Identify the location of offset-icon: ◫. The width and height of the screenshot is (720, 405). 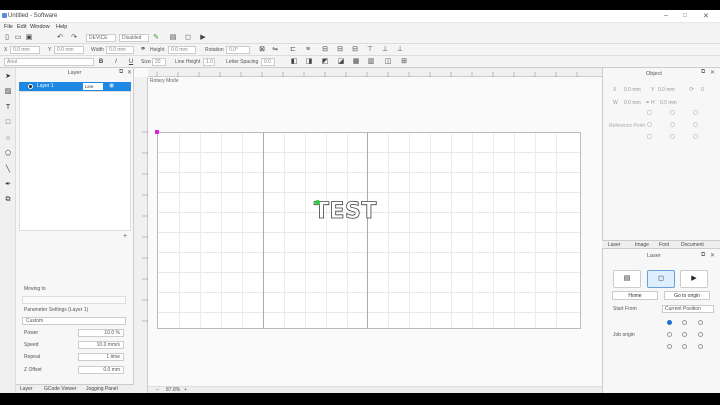
(388, 62).